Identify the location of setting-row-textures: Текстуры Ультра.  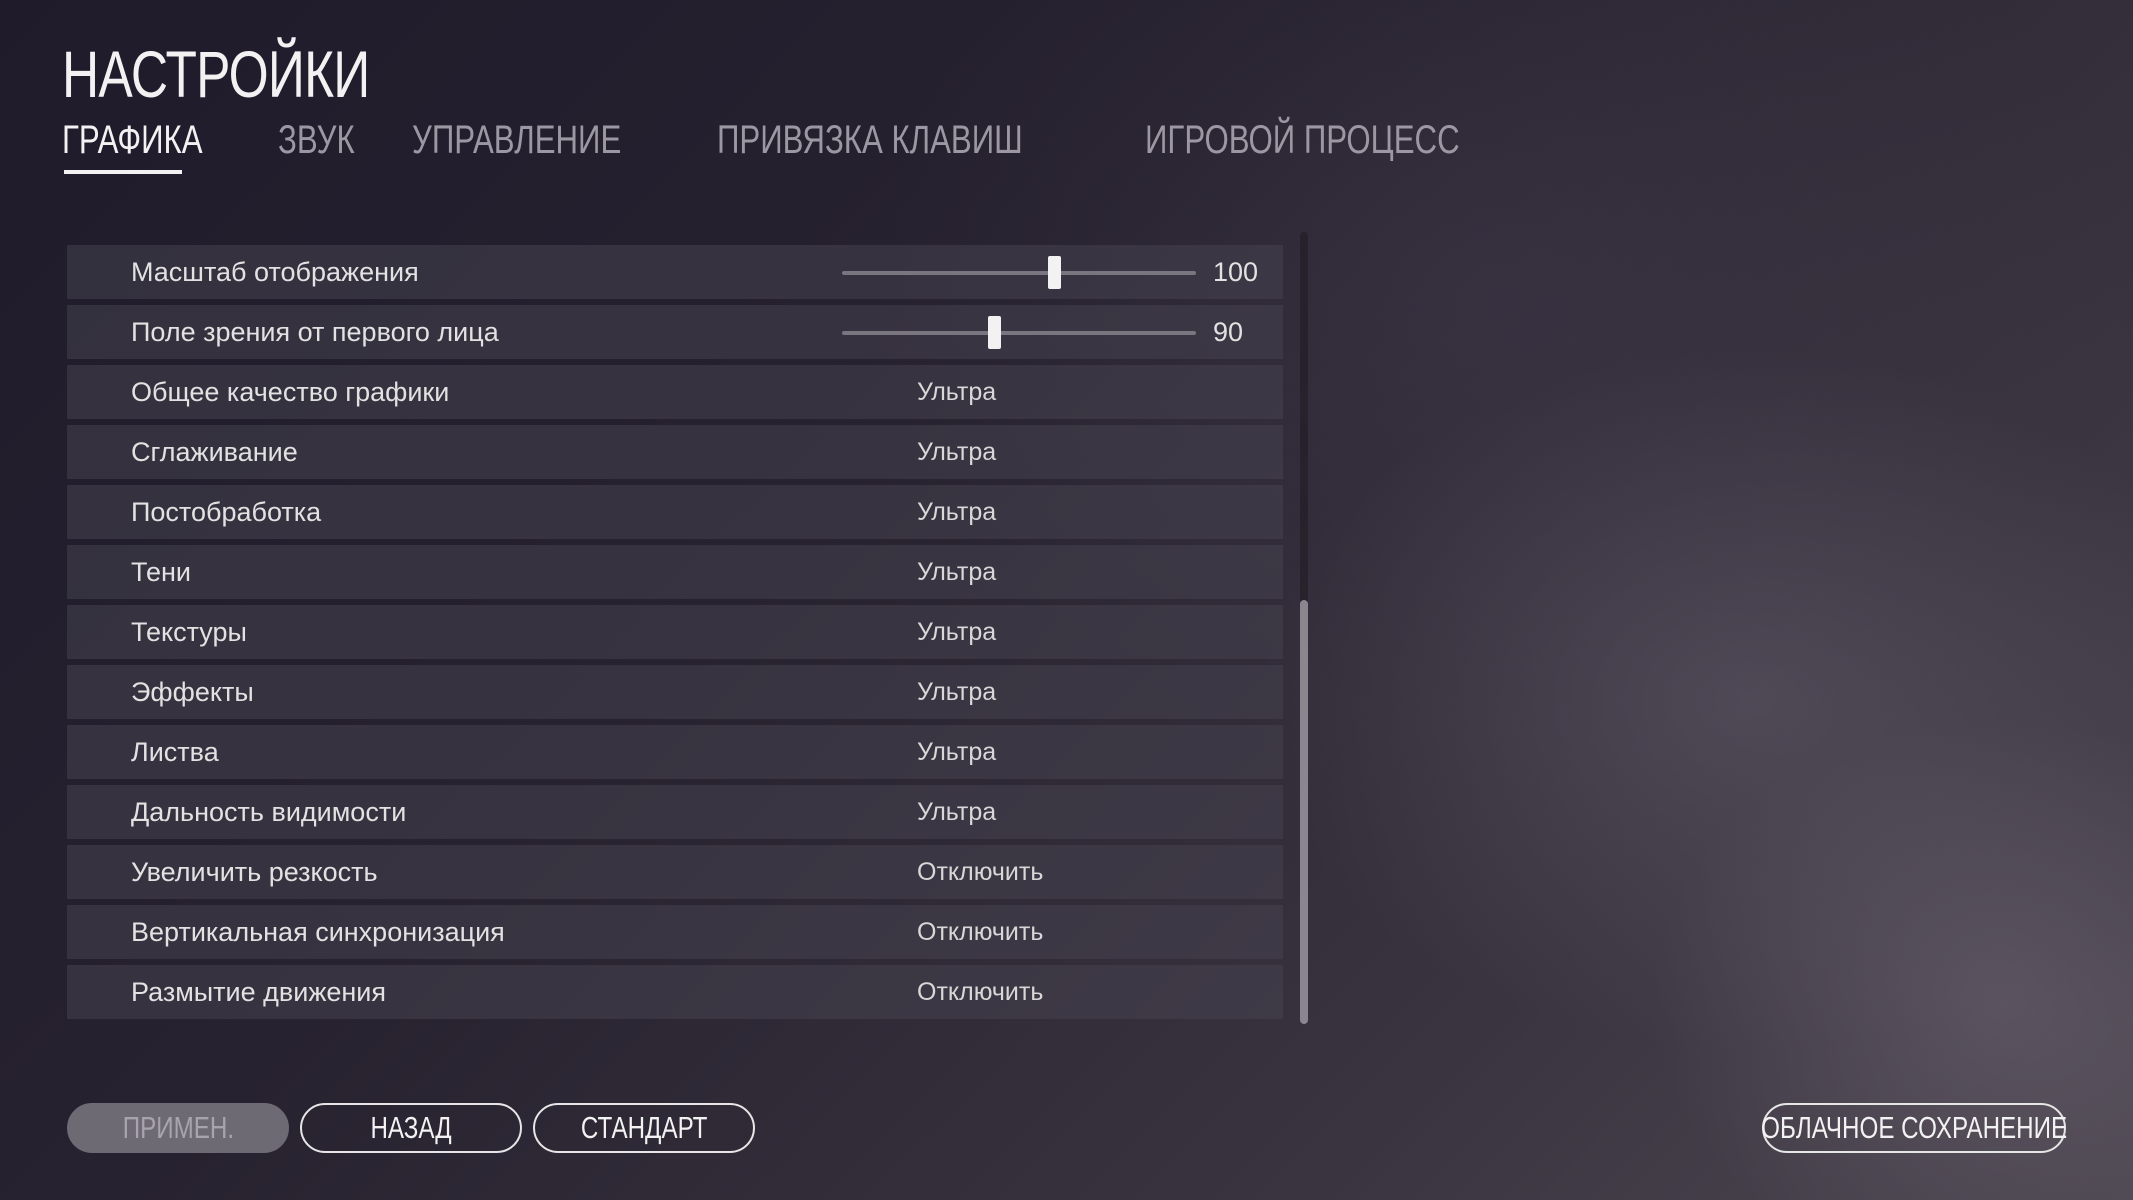
(675, 632).